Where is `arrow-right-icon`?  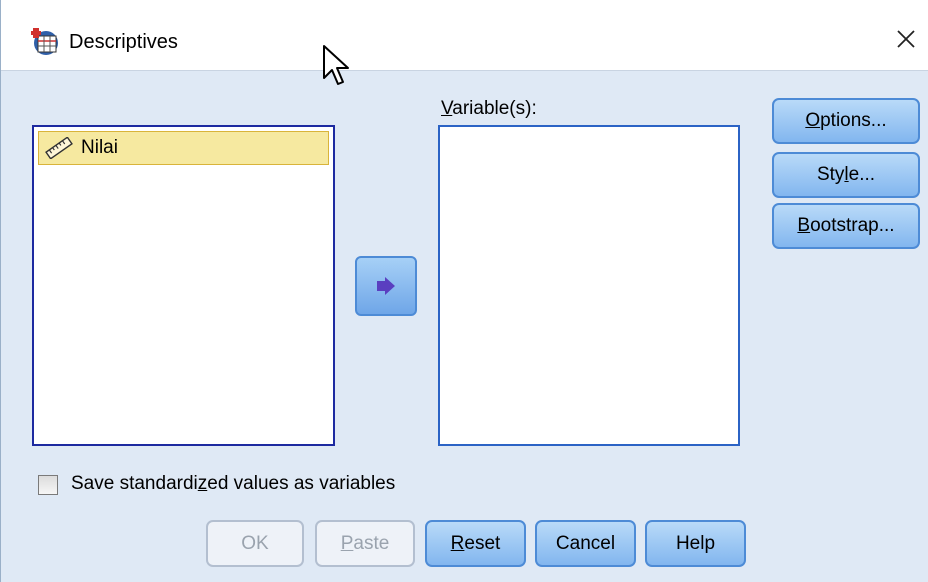
arrow-right-icon is located at coordinates (386, 286).